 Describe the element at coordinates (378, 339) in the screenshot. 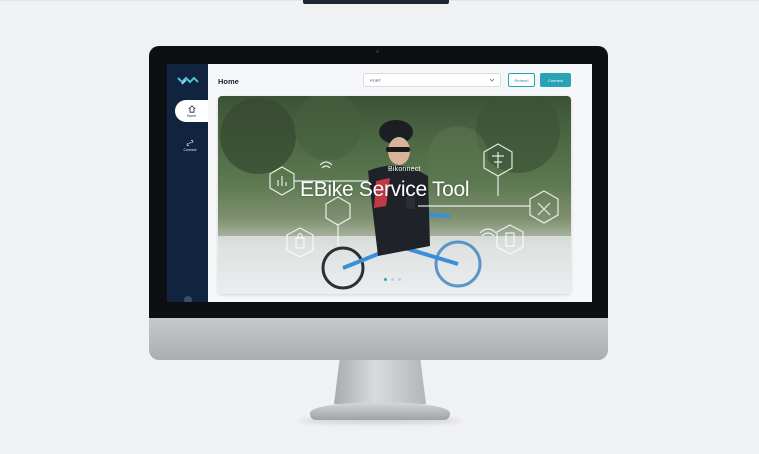

I see `monitor-chin` at that location.